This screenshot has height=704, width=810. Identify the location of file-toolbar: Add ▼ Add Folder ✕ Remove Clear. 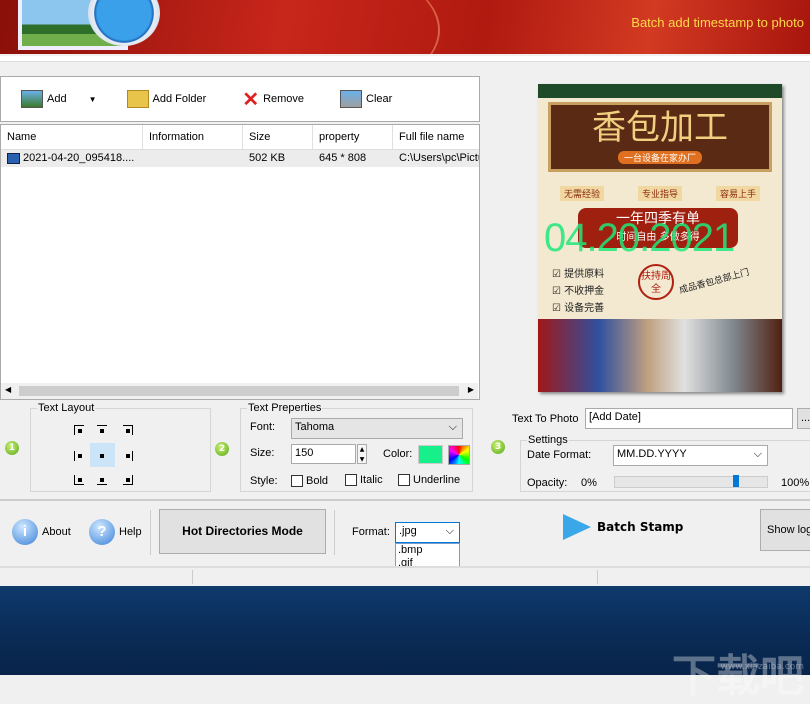
(240, 99).